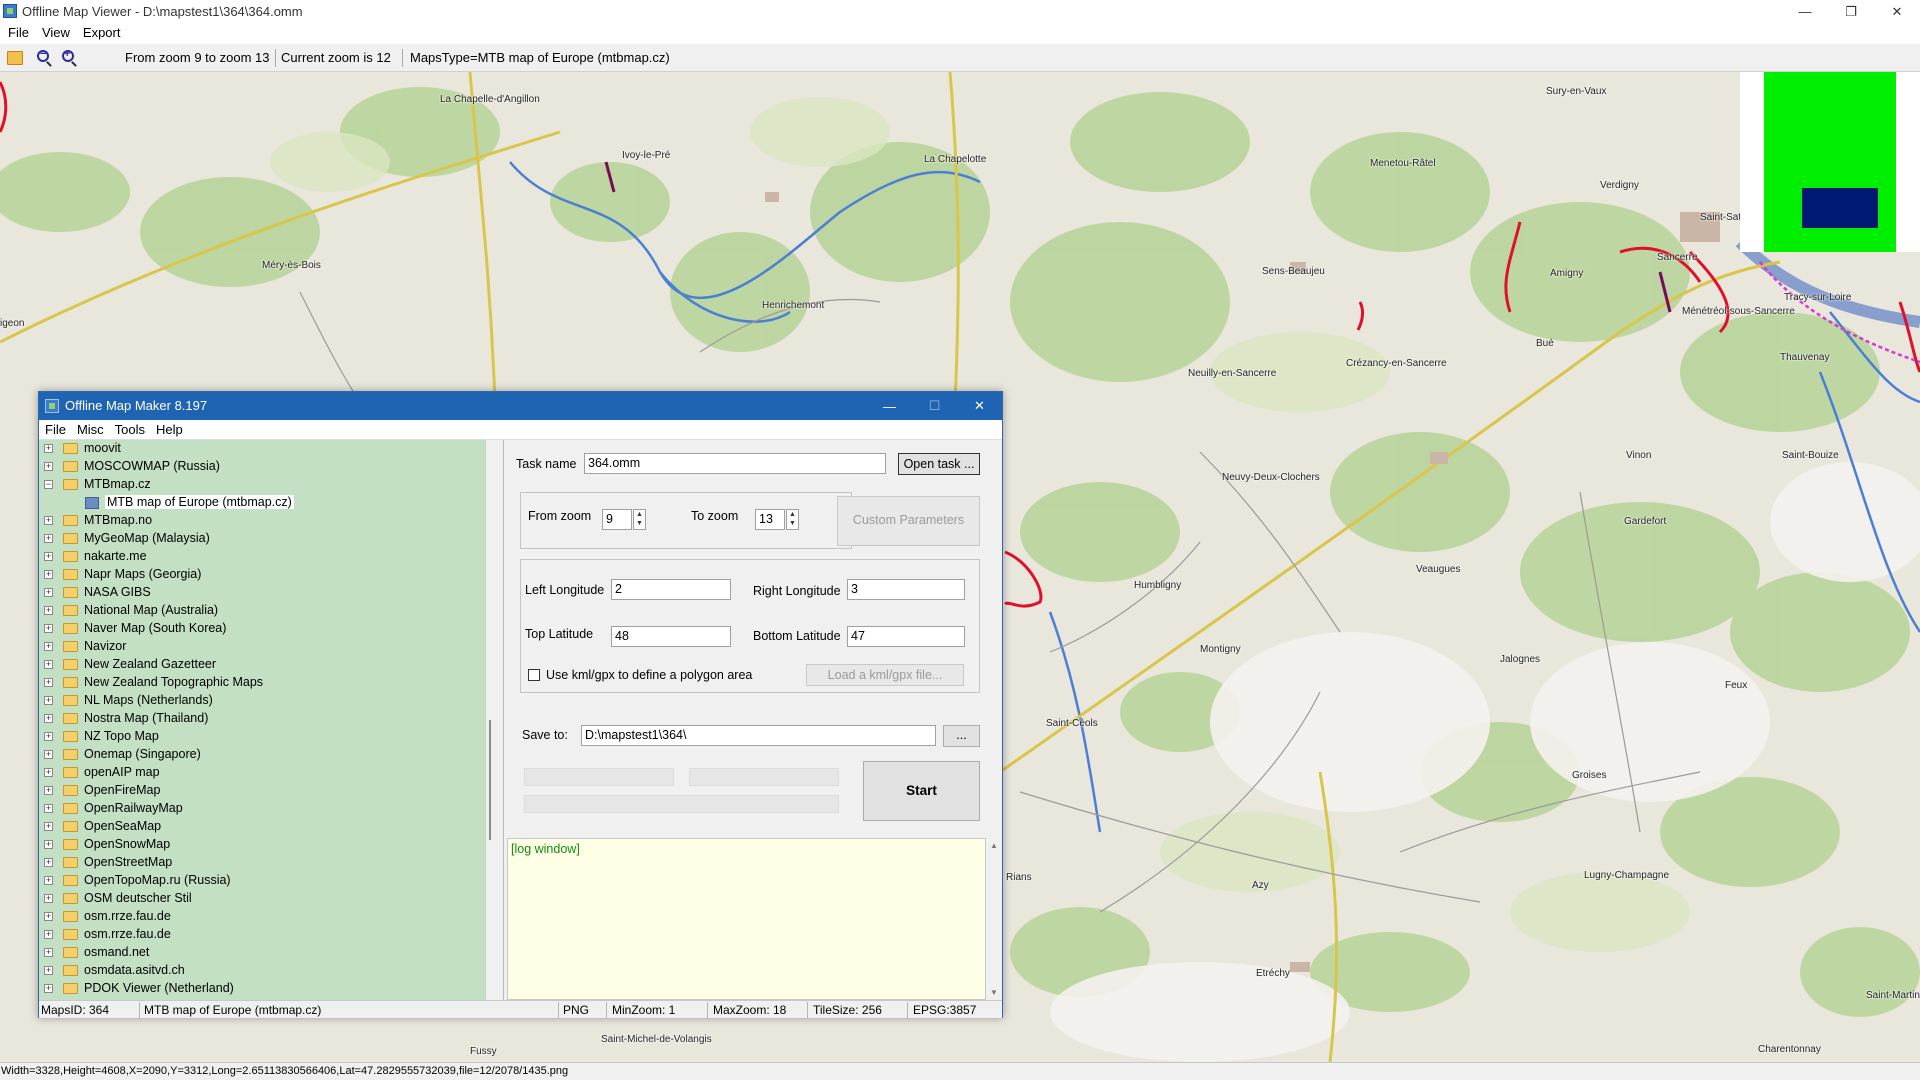  What do you see at coordinates (259, 845) in the screenshot?
I see `tree-item: + OpenSnowMap` at bounding box center [259, 845].